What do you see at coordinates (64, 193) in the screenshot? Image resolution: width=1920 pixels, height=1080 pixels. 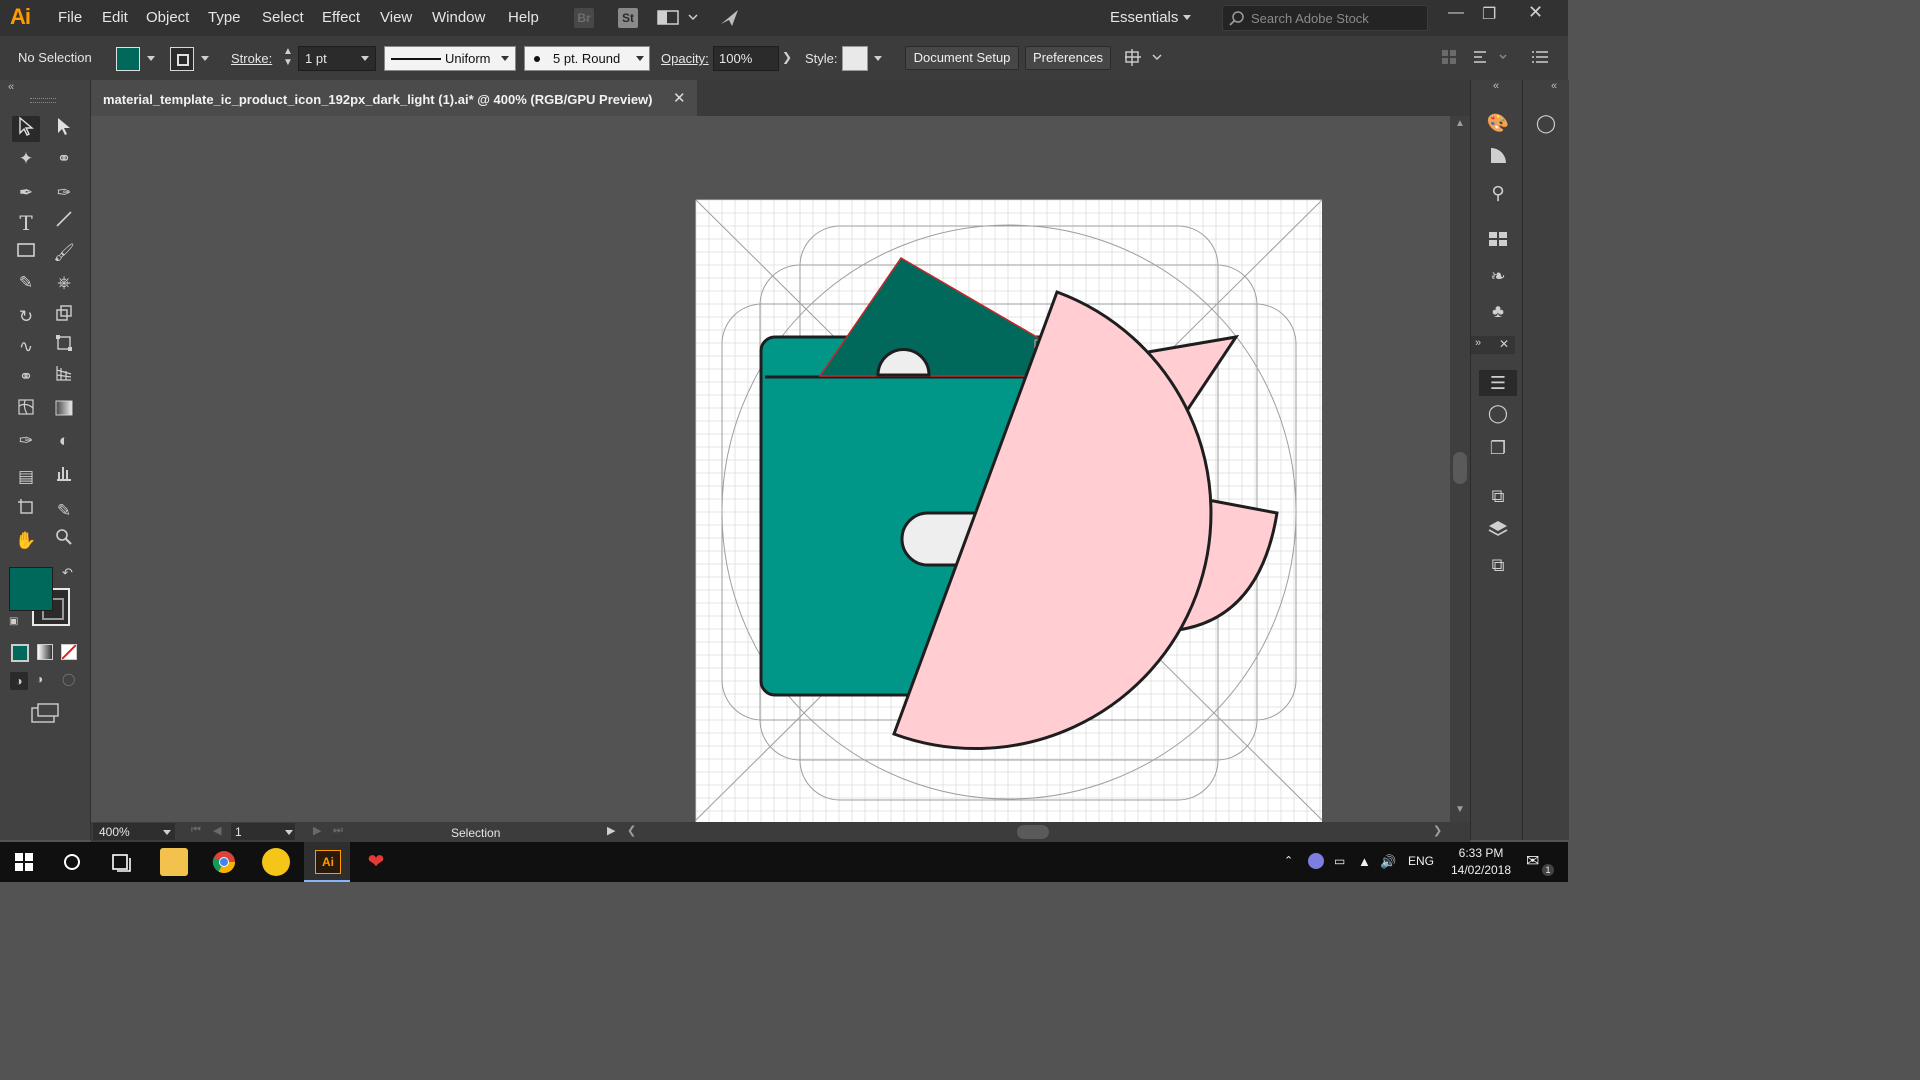 I see `curvature-tool-icon: ✑` at bounding box center [64, 193].